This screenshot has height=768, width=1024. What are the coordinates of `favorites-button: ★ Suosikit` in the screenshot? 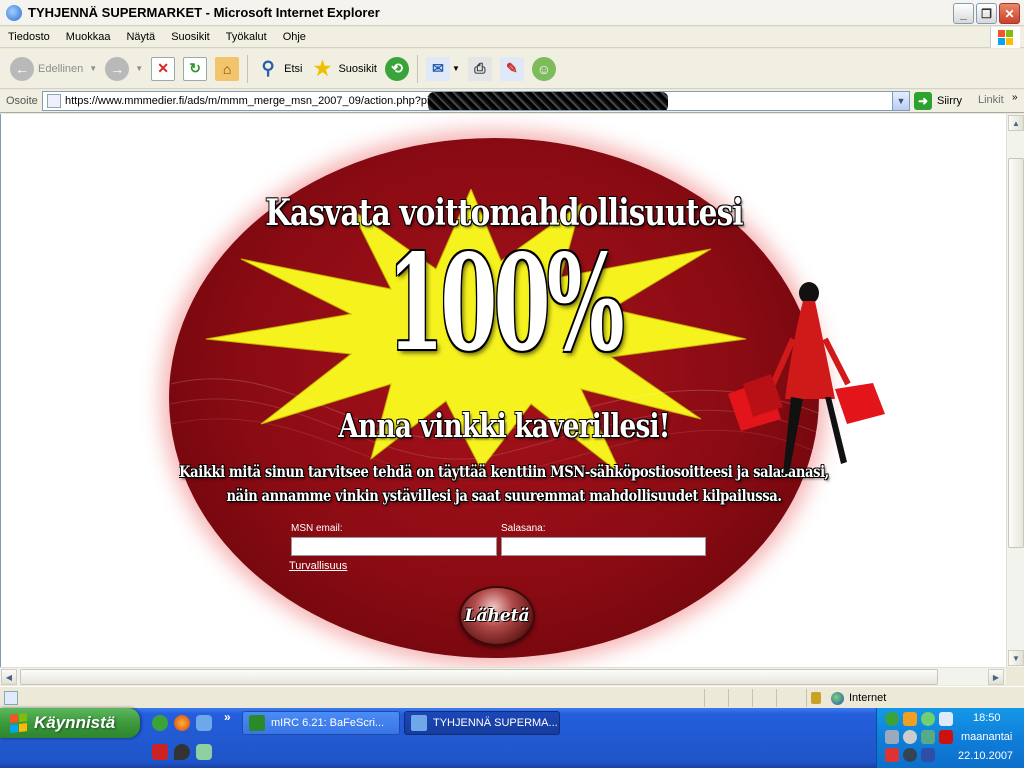 It's located at (343, 69).